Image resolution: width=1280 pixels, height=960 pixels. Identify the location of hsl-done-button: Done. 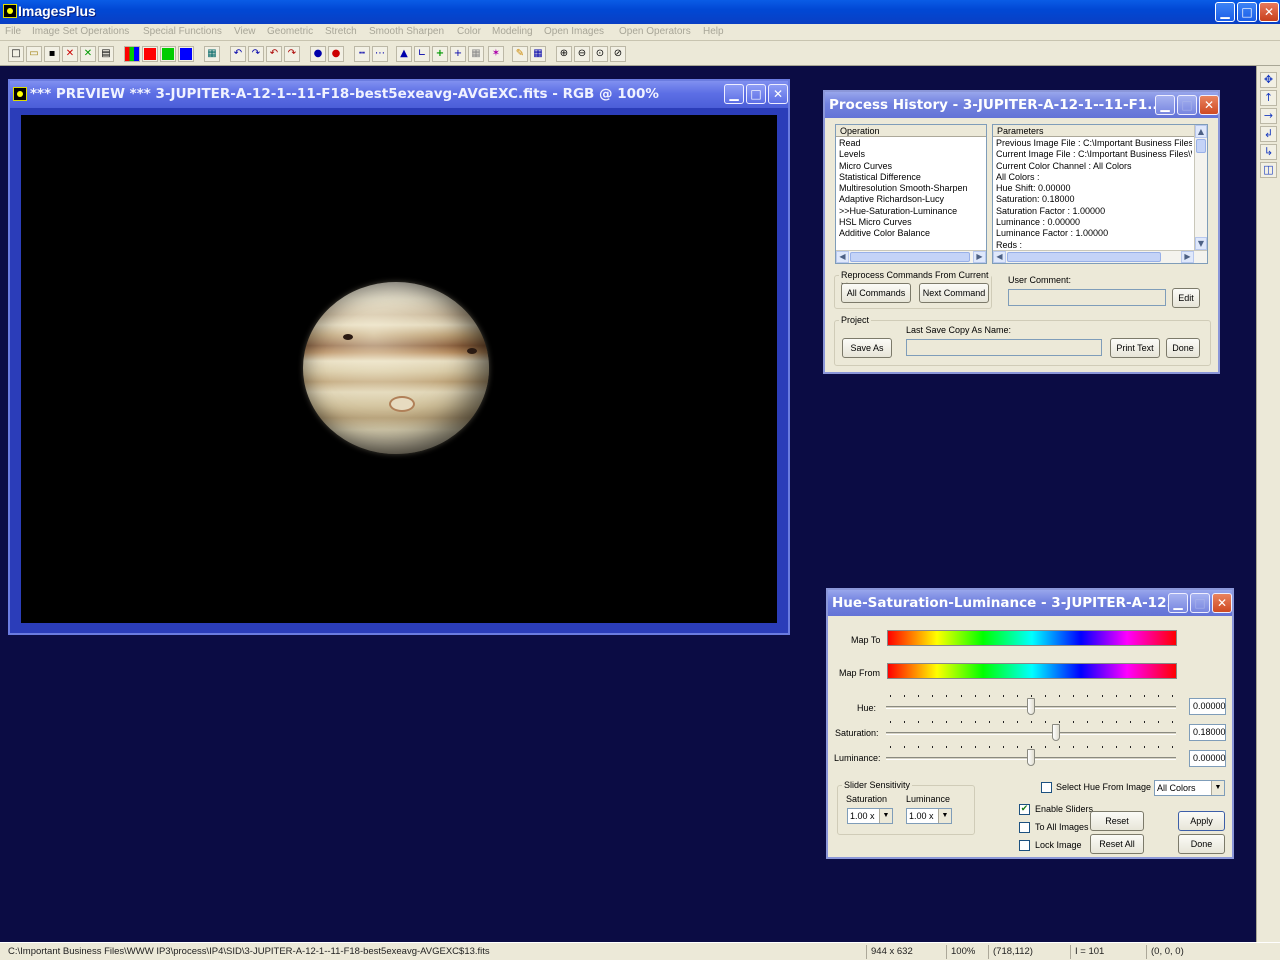
(1201, 844).